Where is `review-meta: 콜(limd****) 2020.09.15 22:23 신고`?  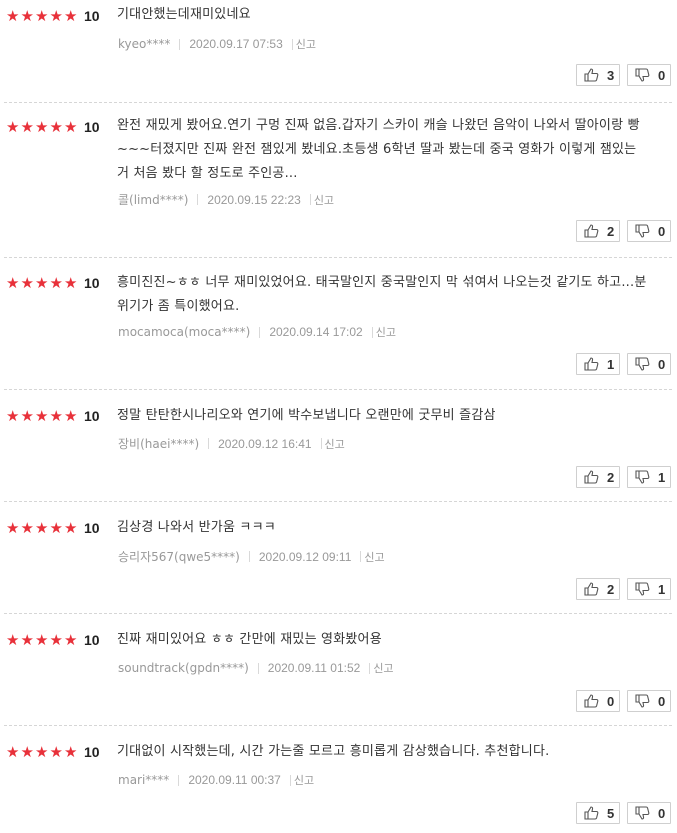 review-meta: 콜(limd****) 2020.09.15 22:23 신고 is located at coordinates (226, 199).